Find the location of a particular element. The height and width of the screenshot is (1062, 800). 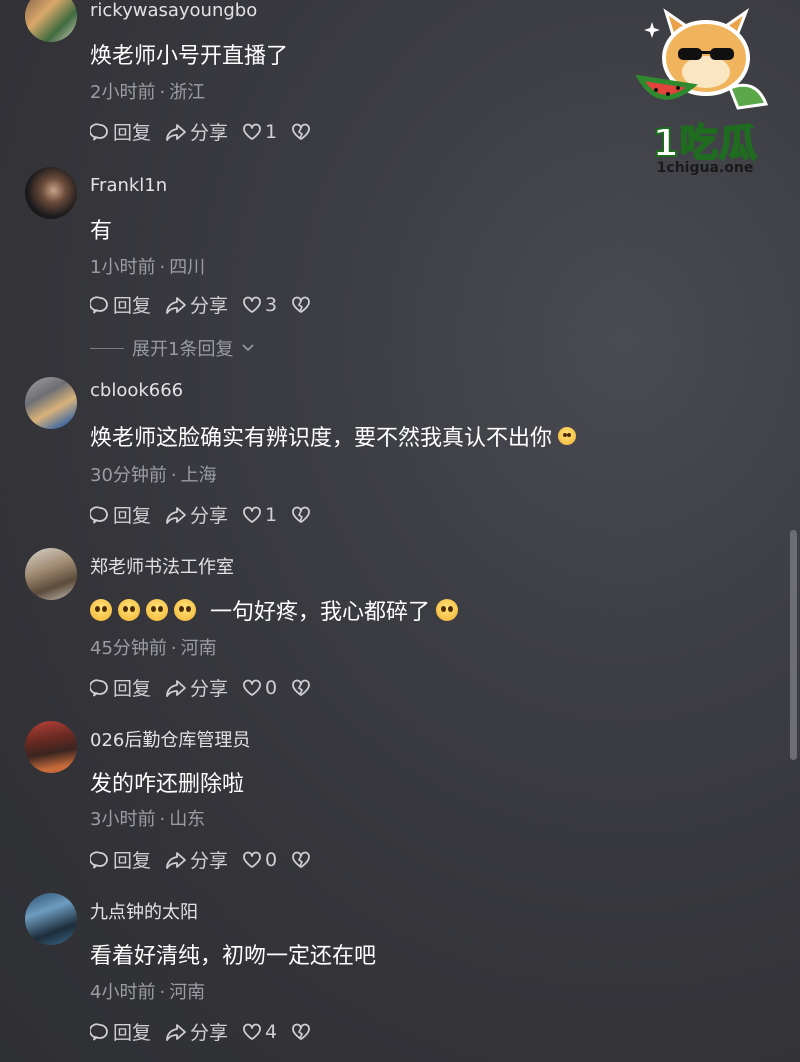

comment-meta: 45分钟前 · 河南 is located at coordinates (153, 648).